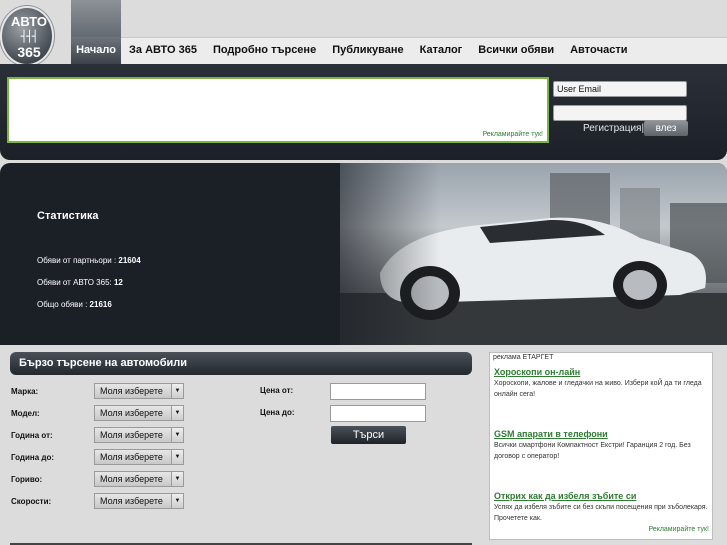 Image resolution: width=727 pixels, height=545 pixels. What do you see at coordinates (537, 372) in the screenshot?
I see `ad-title-1: Хороскопи он-лайн` at bounding box center [537, 372].